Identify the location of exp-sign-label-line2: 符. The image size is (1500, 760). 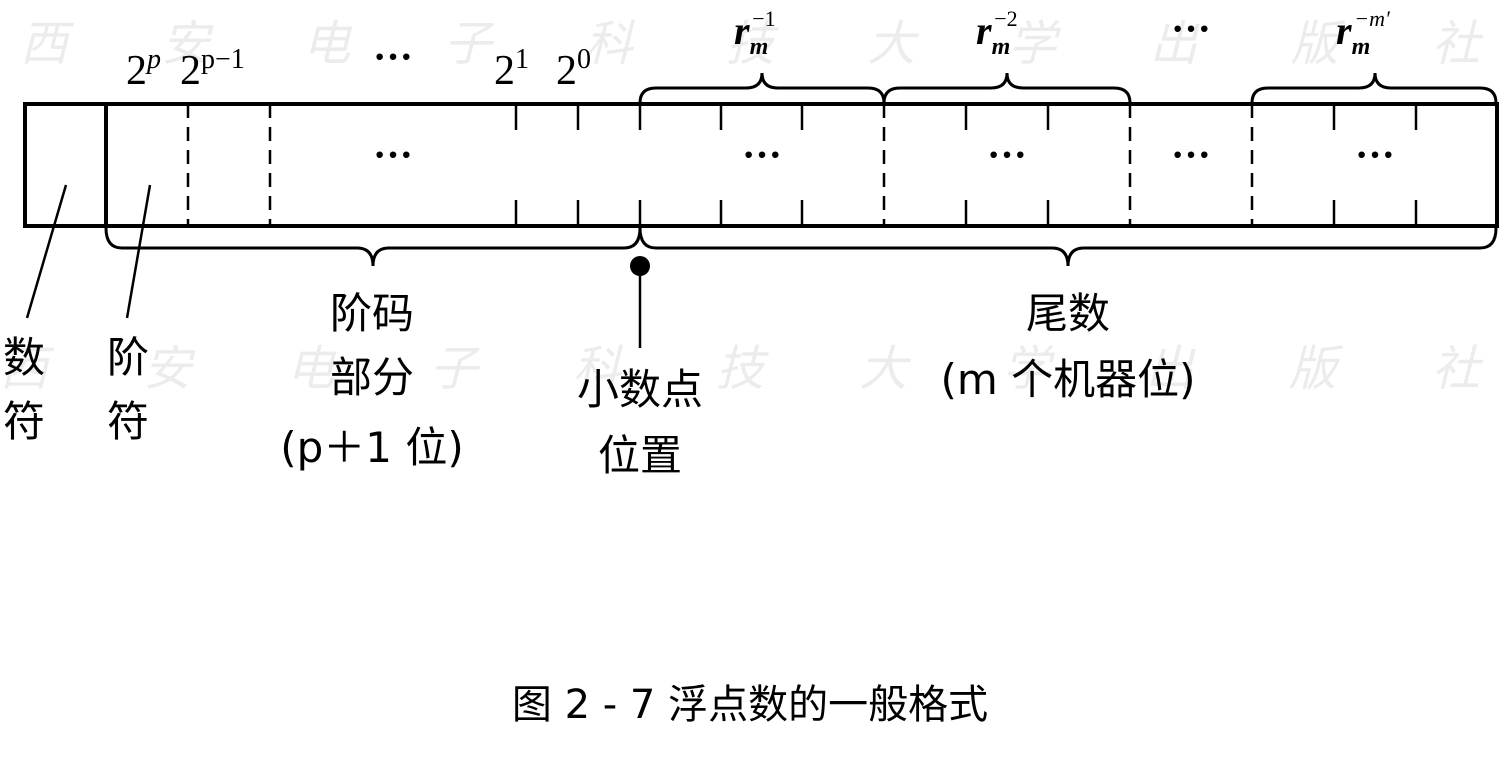
(128, 421).